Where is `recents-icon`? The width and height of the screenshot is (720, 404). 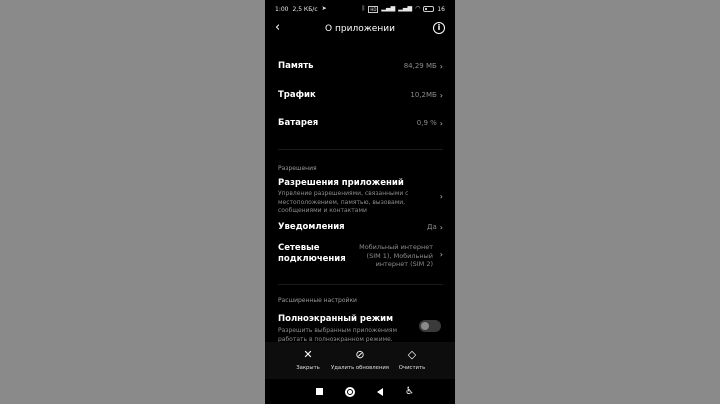 recents-icon is located at coordinates (319, 391).